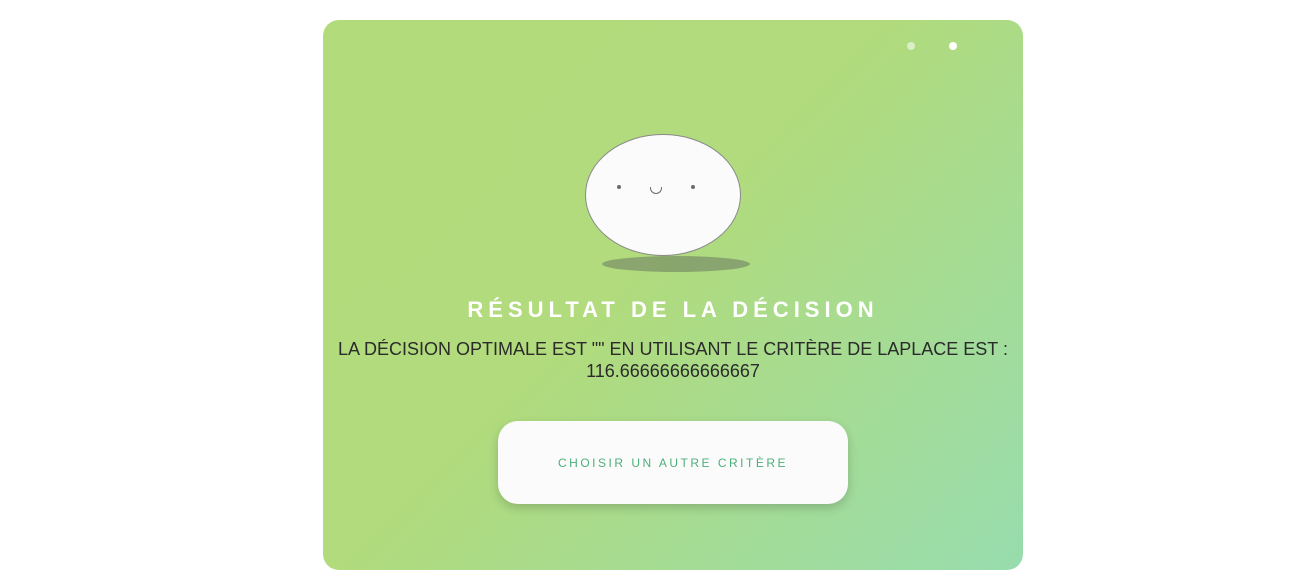  I want to click on mascot-smiling-egg-face-icon, so click(668, 206).